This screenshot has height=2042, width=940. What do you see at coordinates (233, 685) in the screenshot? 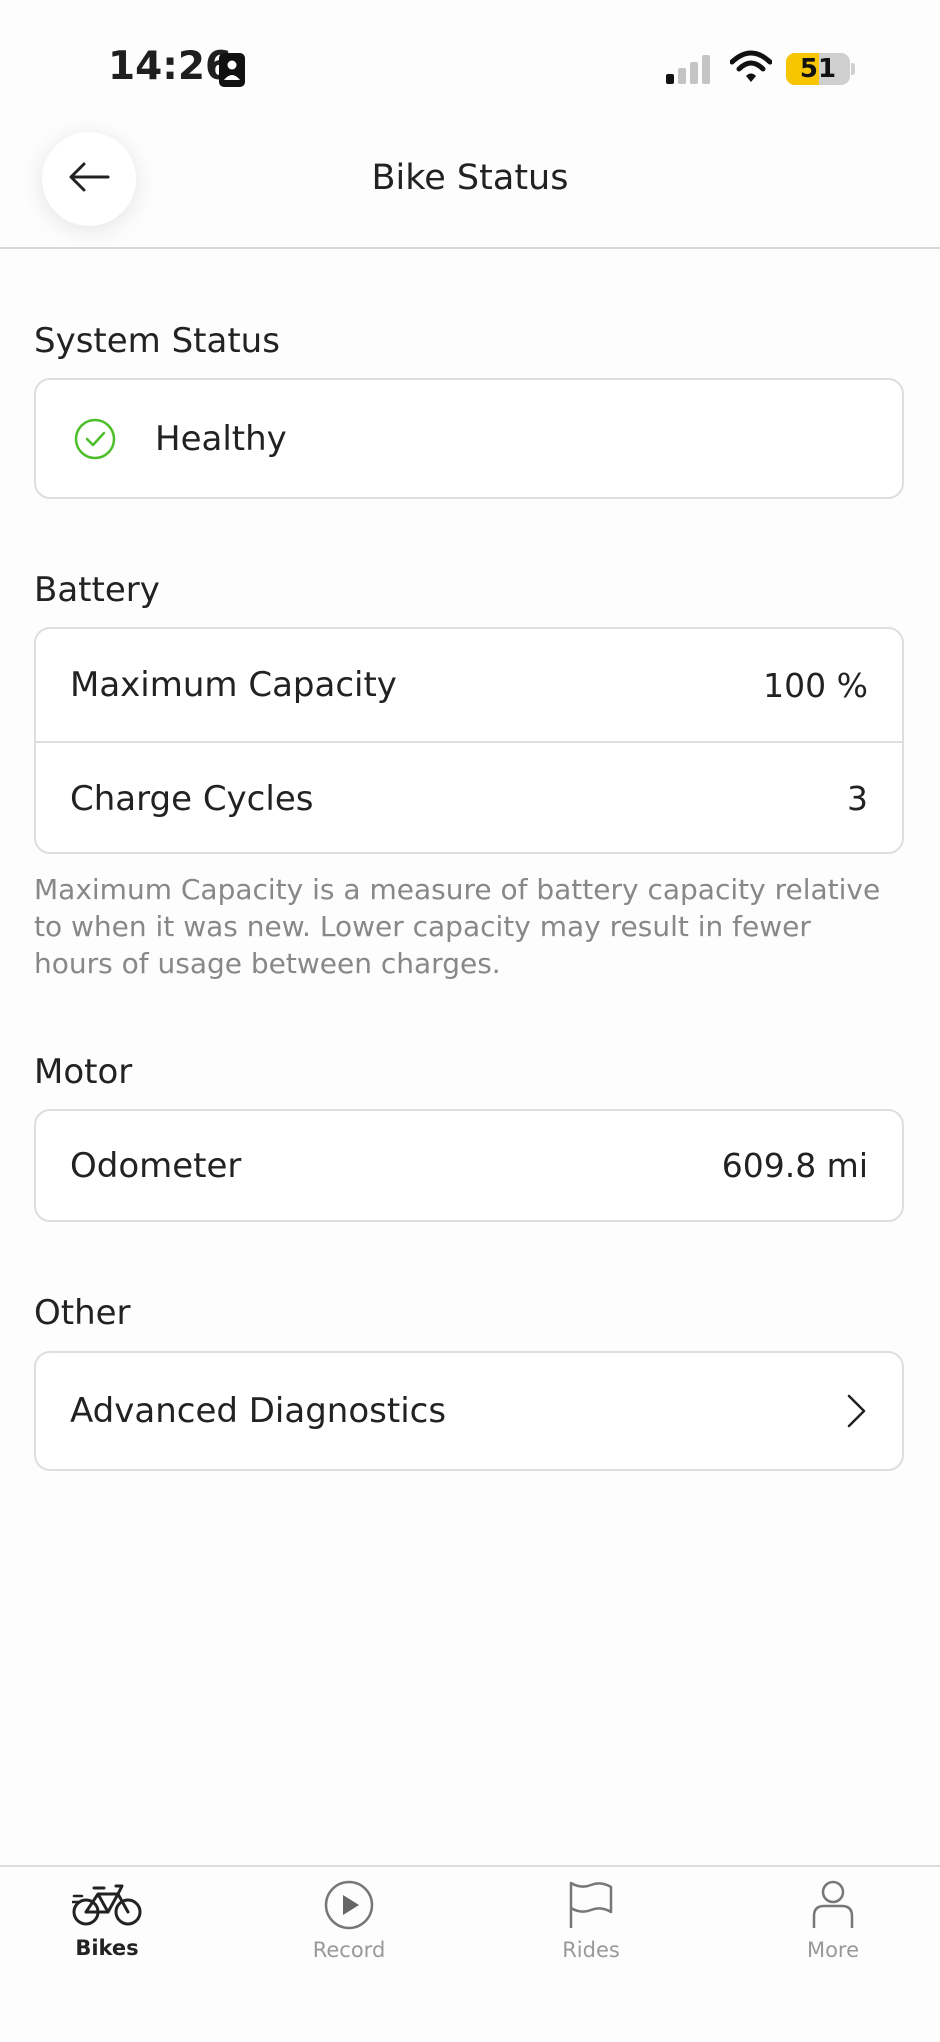
I see `maximum-capacity-label: Maximum Capacity` at bounding box center [233, 685].